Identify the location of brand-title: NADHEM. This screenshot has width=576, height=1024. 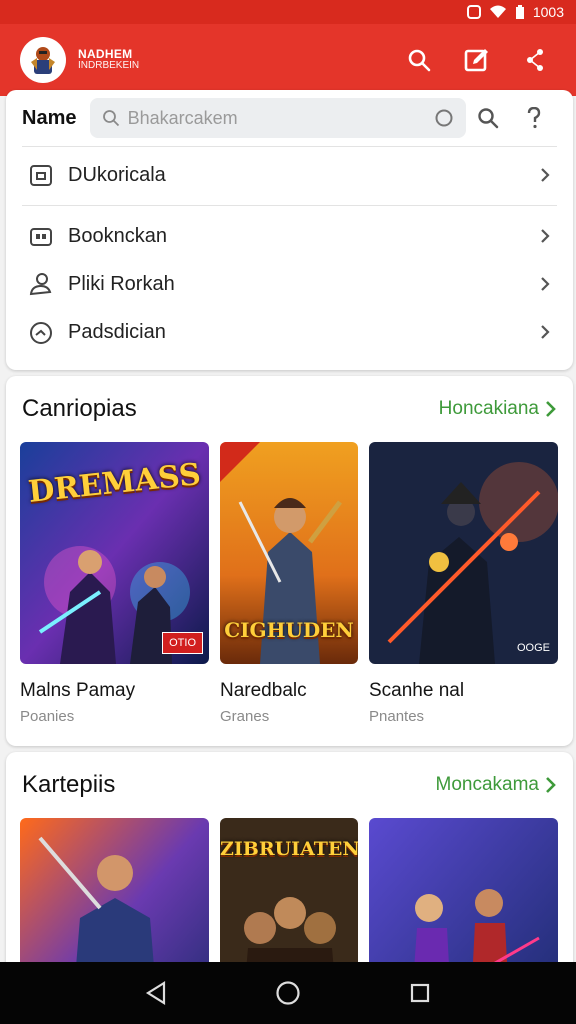
(105, 54).